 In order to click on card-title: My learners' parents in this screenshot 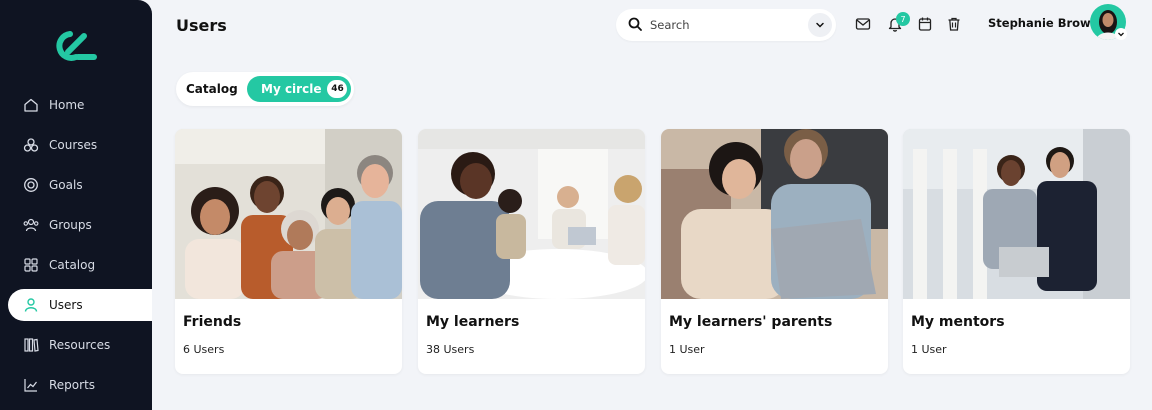, I will do `click(751, 322)`.